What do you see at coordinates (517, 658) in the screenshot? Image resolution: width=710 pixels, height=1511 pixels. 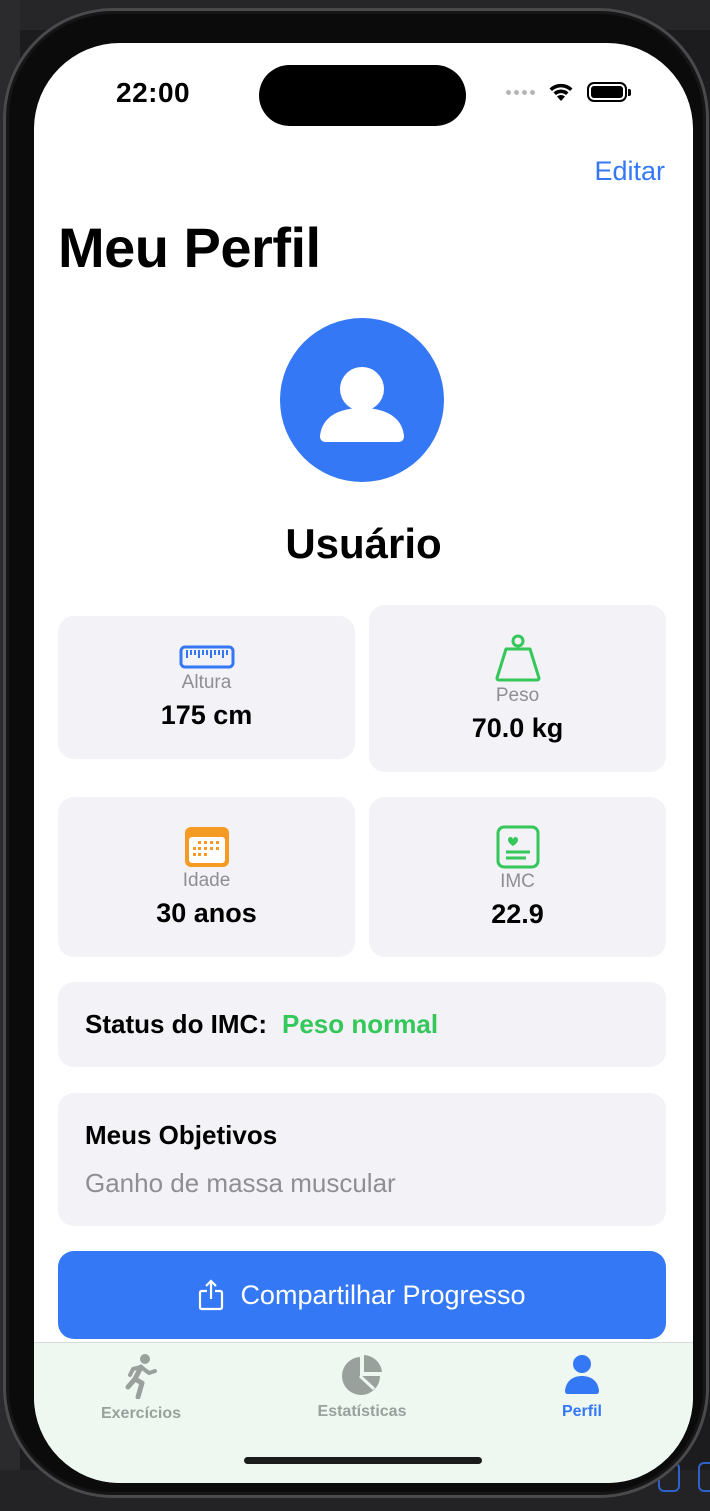 I see `scale-weight-icon` at bounding box center [517, 658].